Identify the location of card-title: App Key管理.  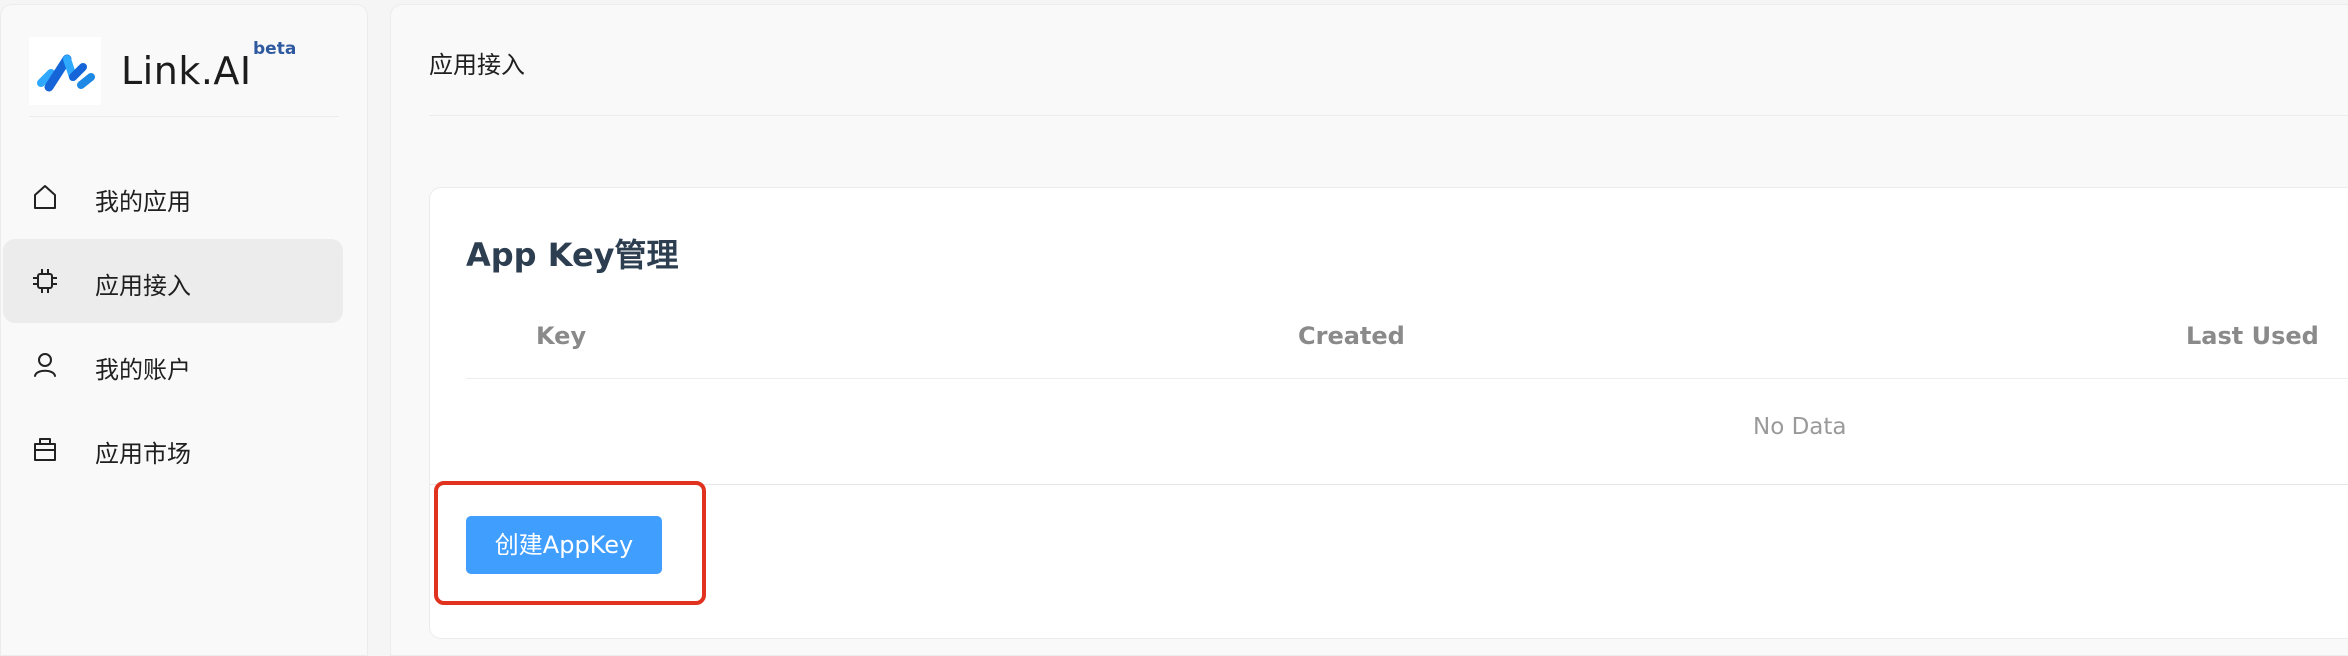
(572, 255).